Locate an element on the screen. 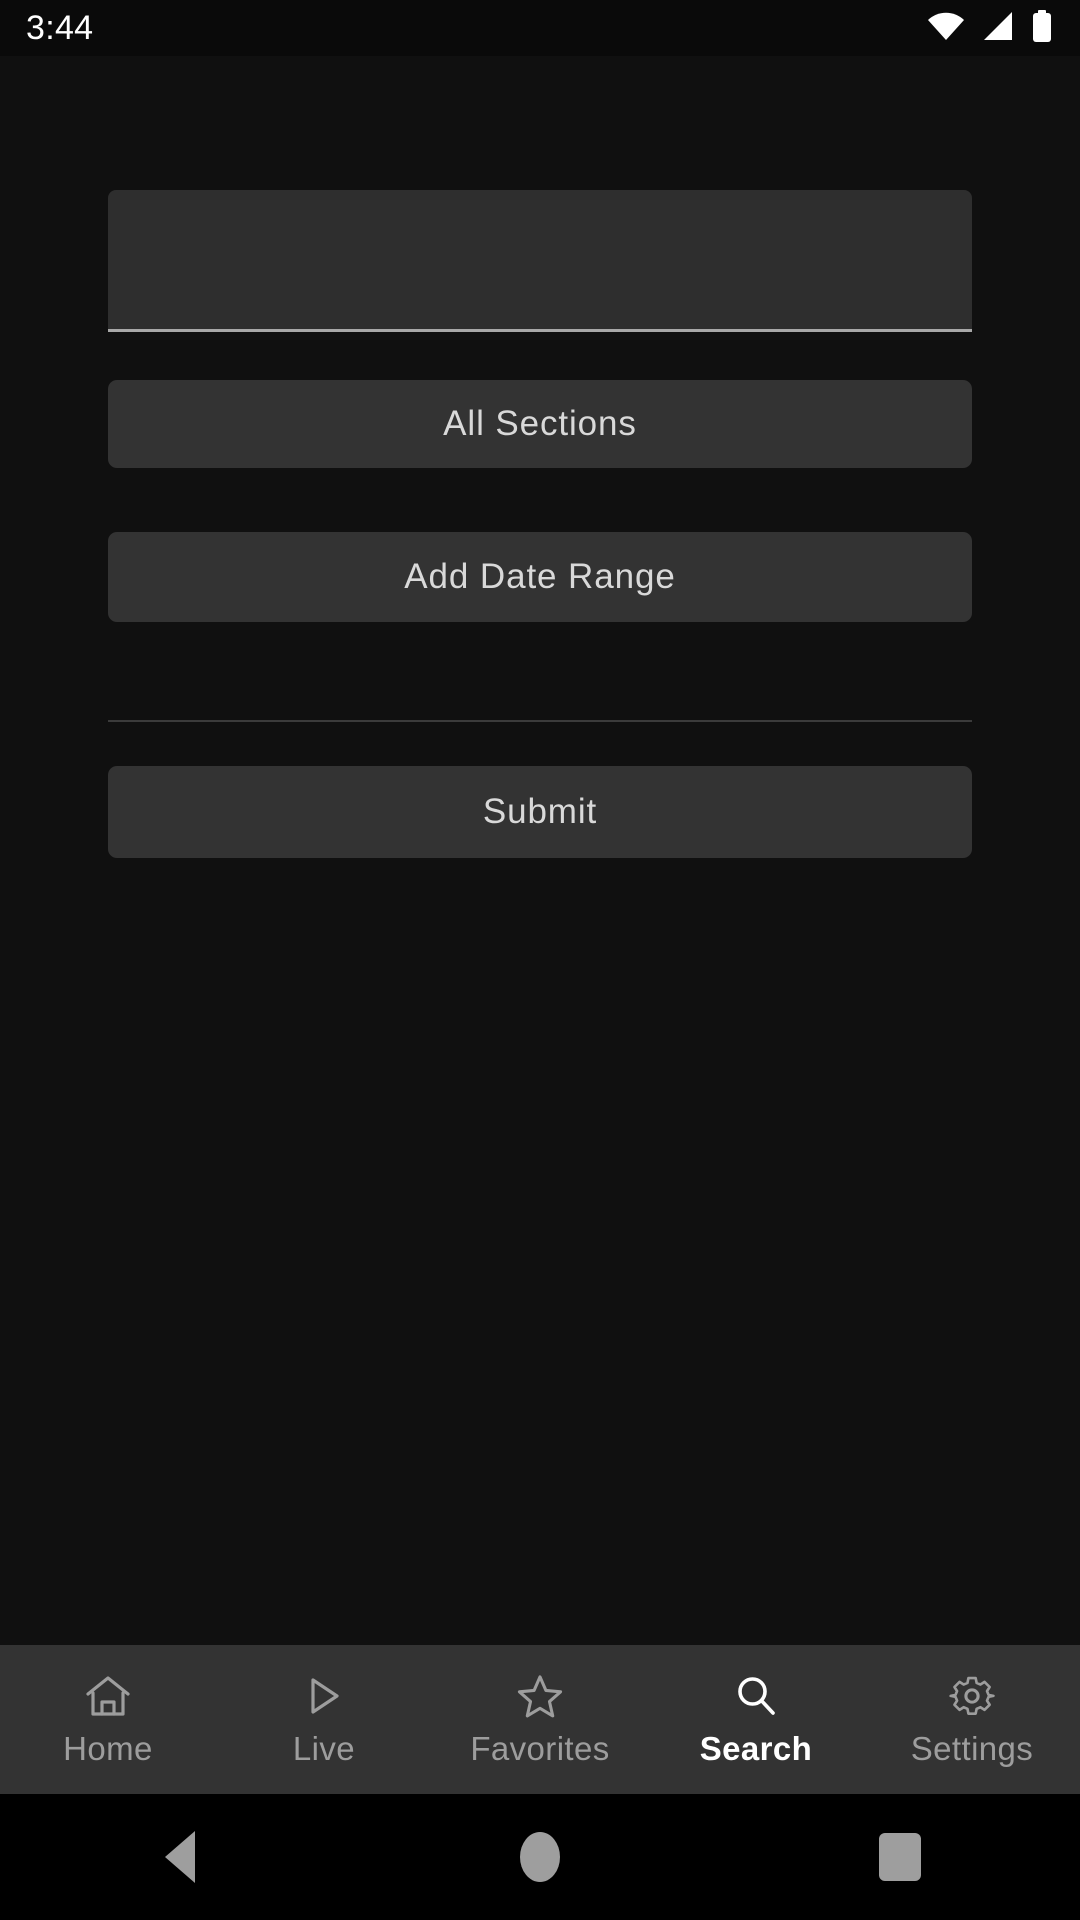 The image size is (1080, 1920). tab-home-label: Home is located at coordinates (108, 1748).